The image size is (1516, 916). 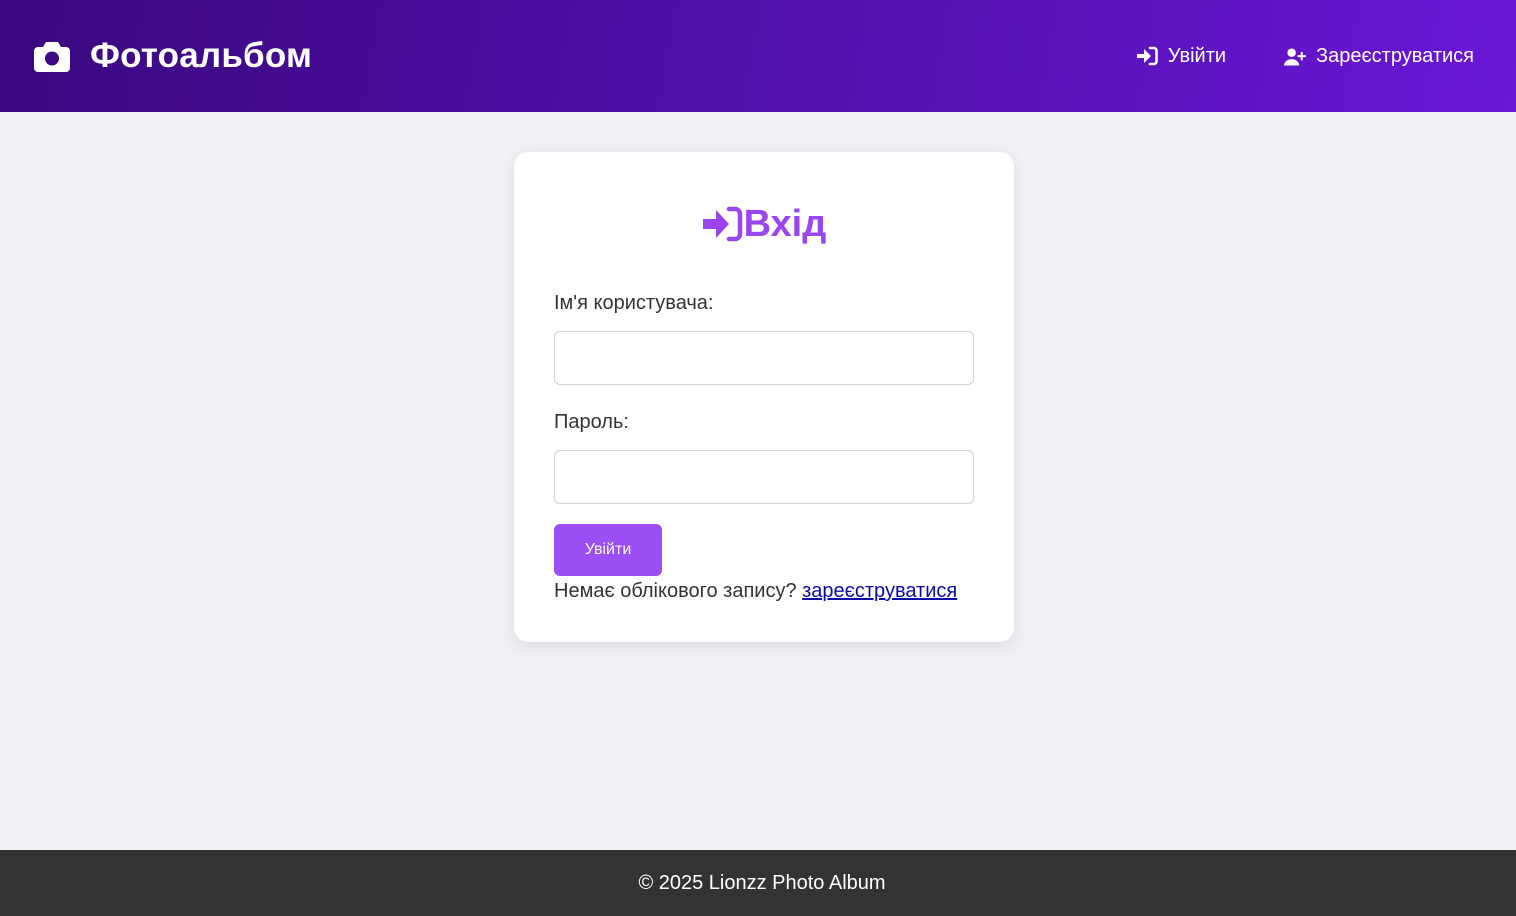 What do you see at coordinates (758, 56) in the screenshot?
I see `site-header: Фотоальбом Увійти Зареєструватися` at bounding box center [758, 56].